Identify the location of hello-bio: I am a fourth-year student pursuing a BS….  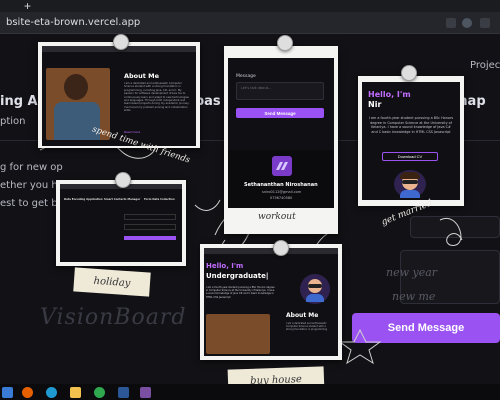
(411, 125).